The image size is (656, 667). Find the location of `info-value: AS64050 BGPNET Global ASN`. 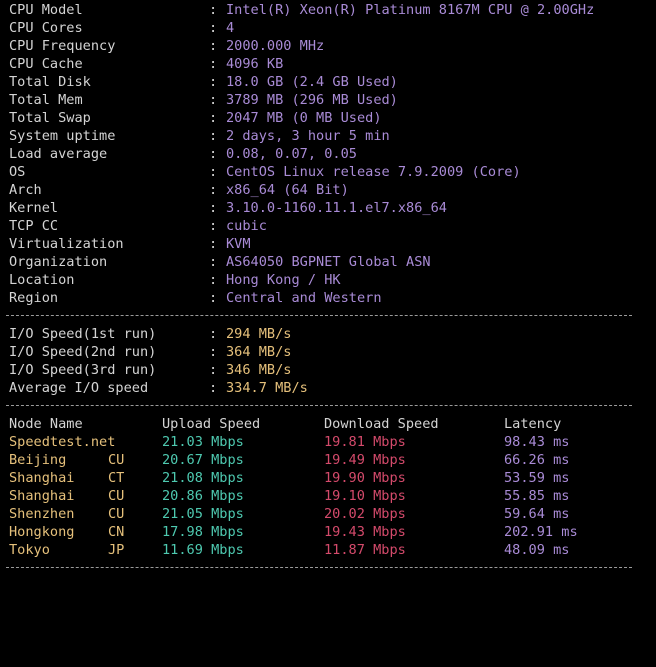

info-value: AS64050 BGPNET Global ASN is located at coordinates (328, 262).